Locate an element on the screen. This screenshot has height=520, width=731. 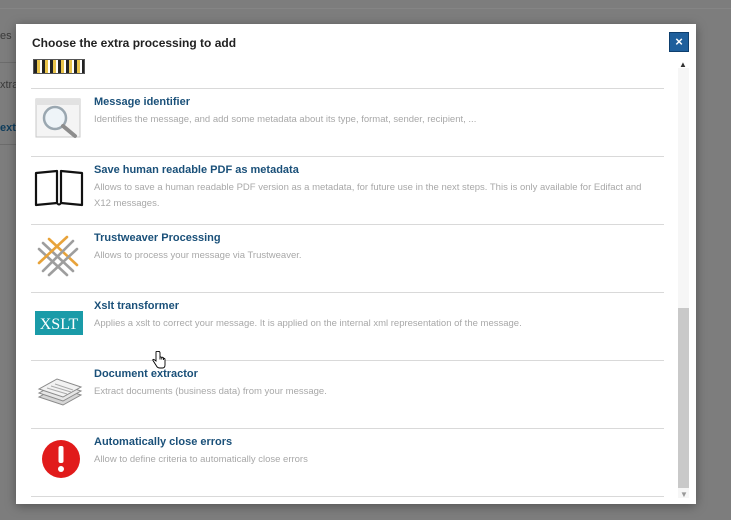
bg-text-fragment: es is located at coordinates (6, 36).